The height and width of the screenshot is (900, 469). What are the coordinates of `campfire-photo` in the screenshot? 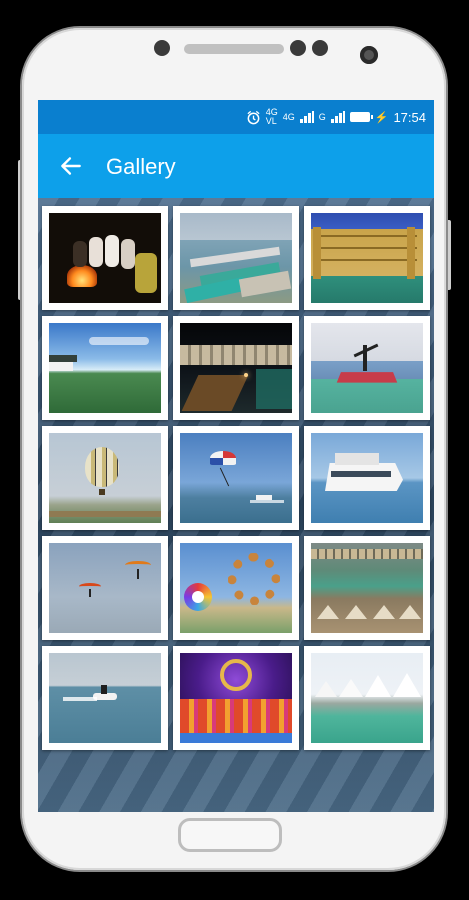 It's located at (105, 258).